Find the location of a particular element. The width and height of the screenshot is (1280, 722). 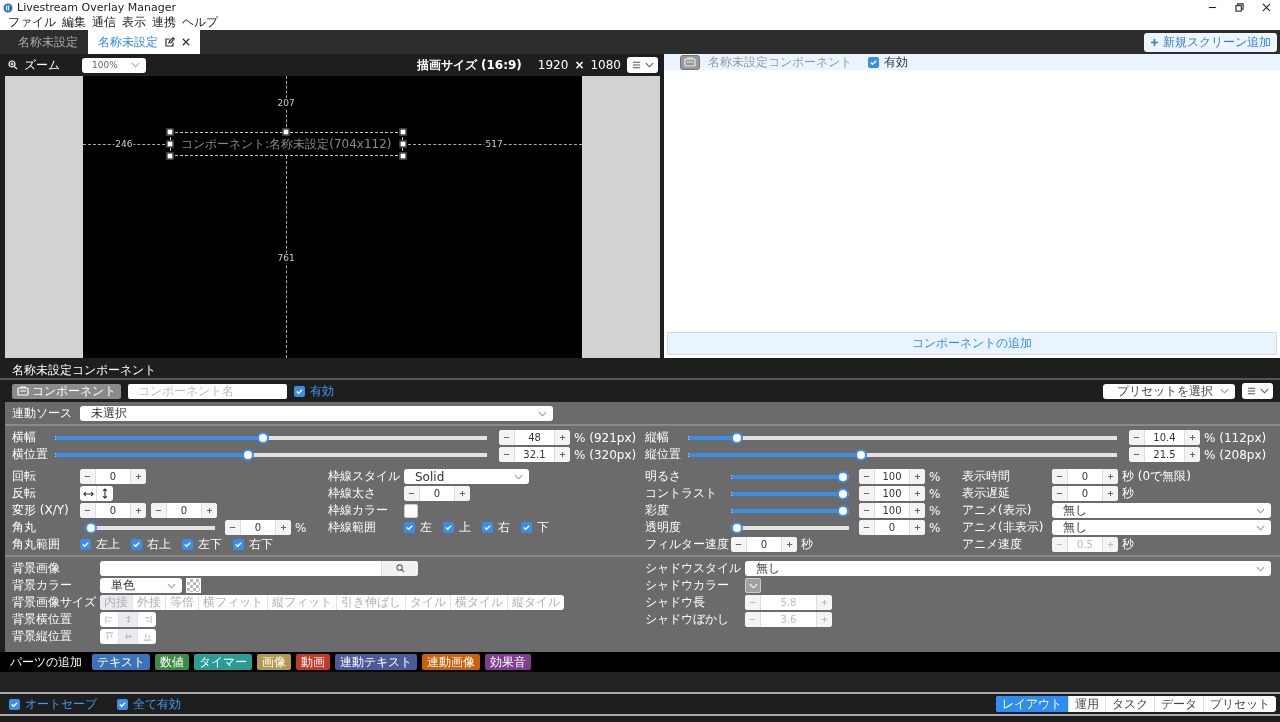

file-field is located at coordinates (259, 568).